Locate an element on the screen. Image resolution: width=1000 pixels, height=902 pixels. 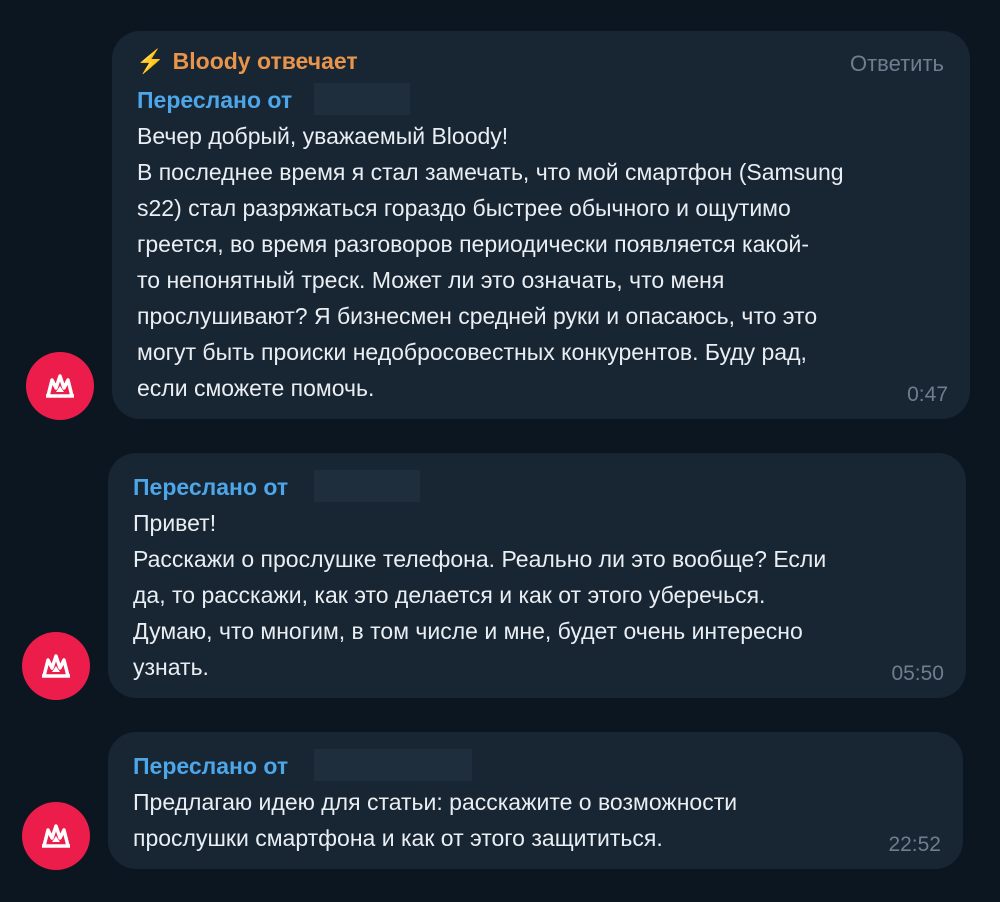
reply-button: Ответить is located at coordinates (897, 64).